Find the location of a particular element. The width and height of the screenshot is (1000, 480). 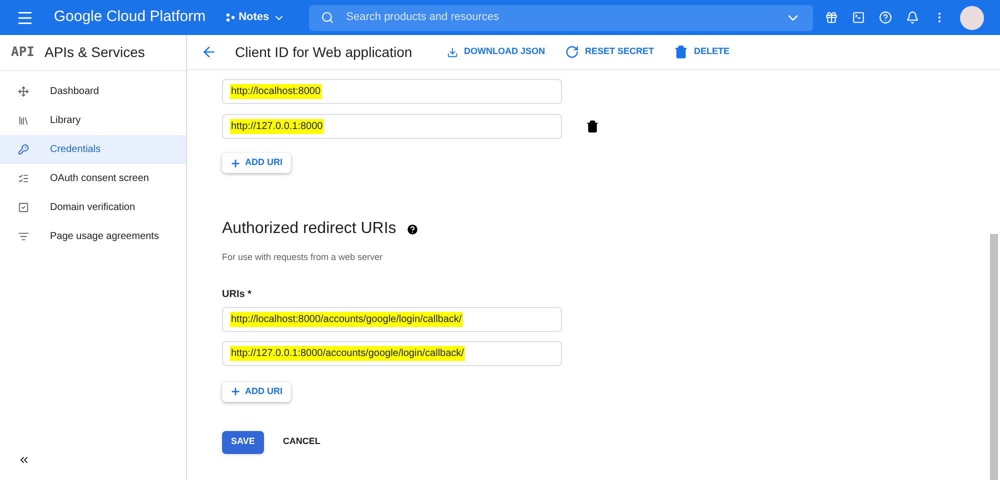

section-heading: Authorized redirect URIs is located at coordinates (309, 229).